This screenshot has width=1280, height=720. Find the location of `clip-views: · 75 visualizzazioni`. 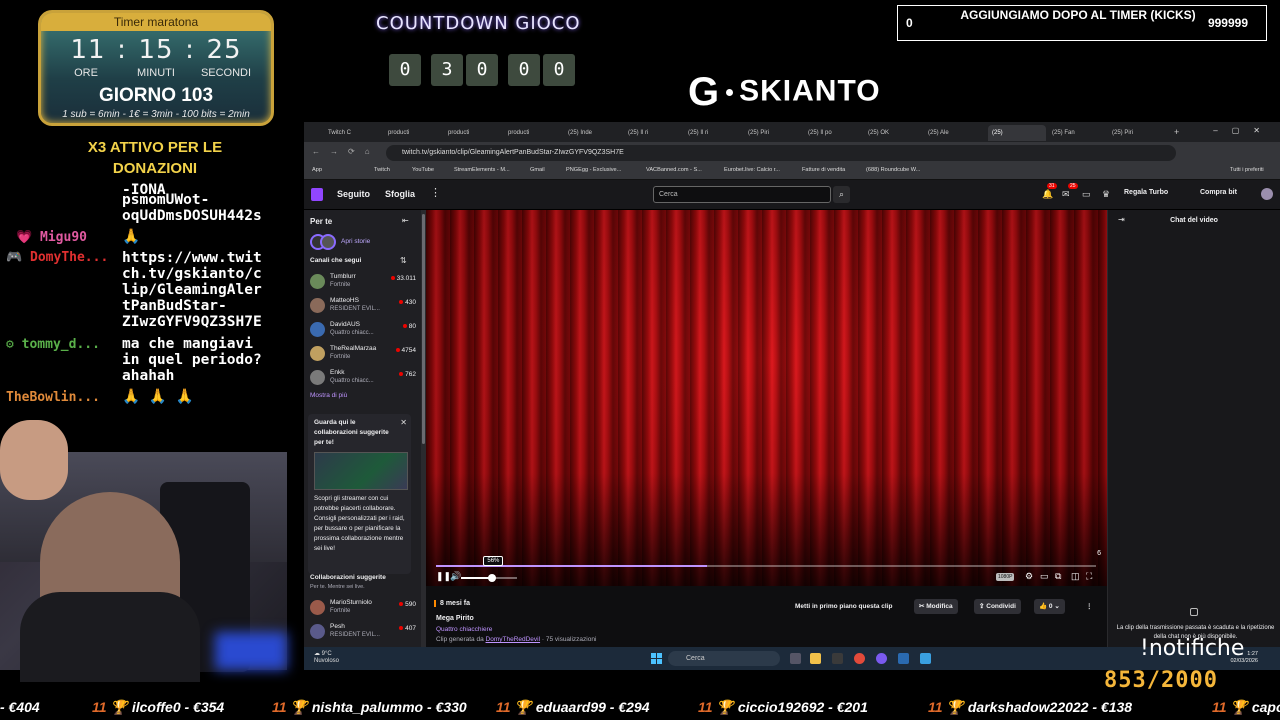

clip-views: · 75 visualizzazioni is located at coordinates (568, 639).